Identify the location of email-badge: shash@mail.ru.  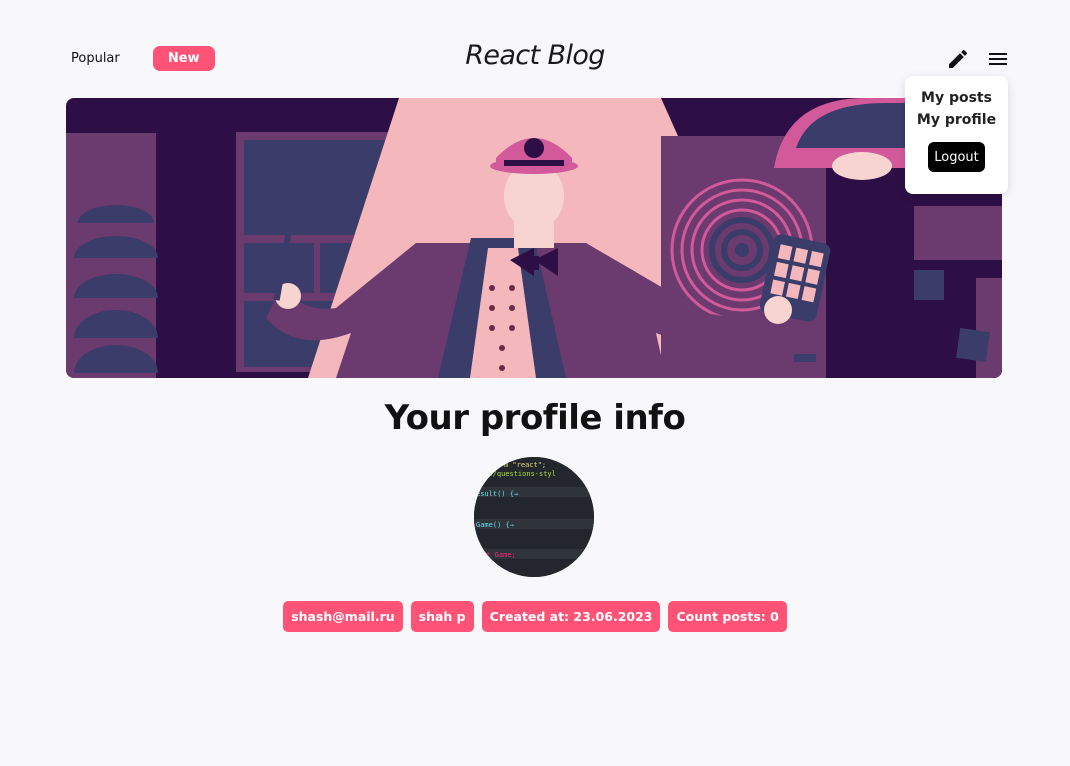
(343, 616).